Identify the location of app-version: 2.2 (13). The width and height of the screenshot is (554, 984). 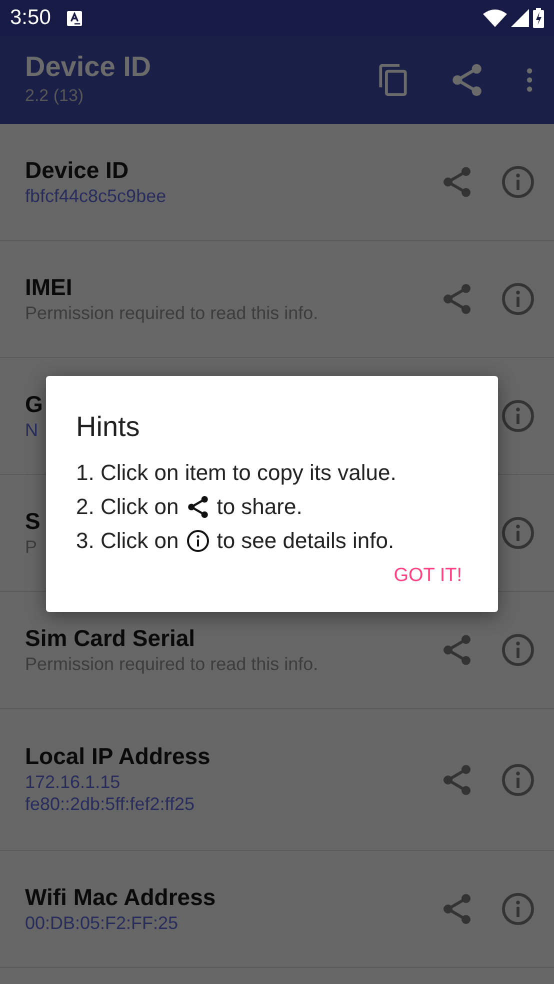
(55, 95).